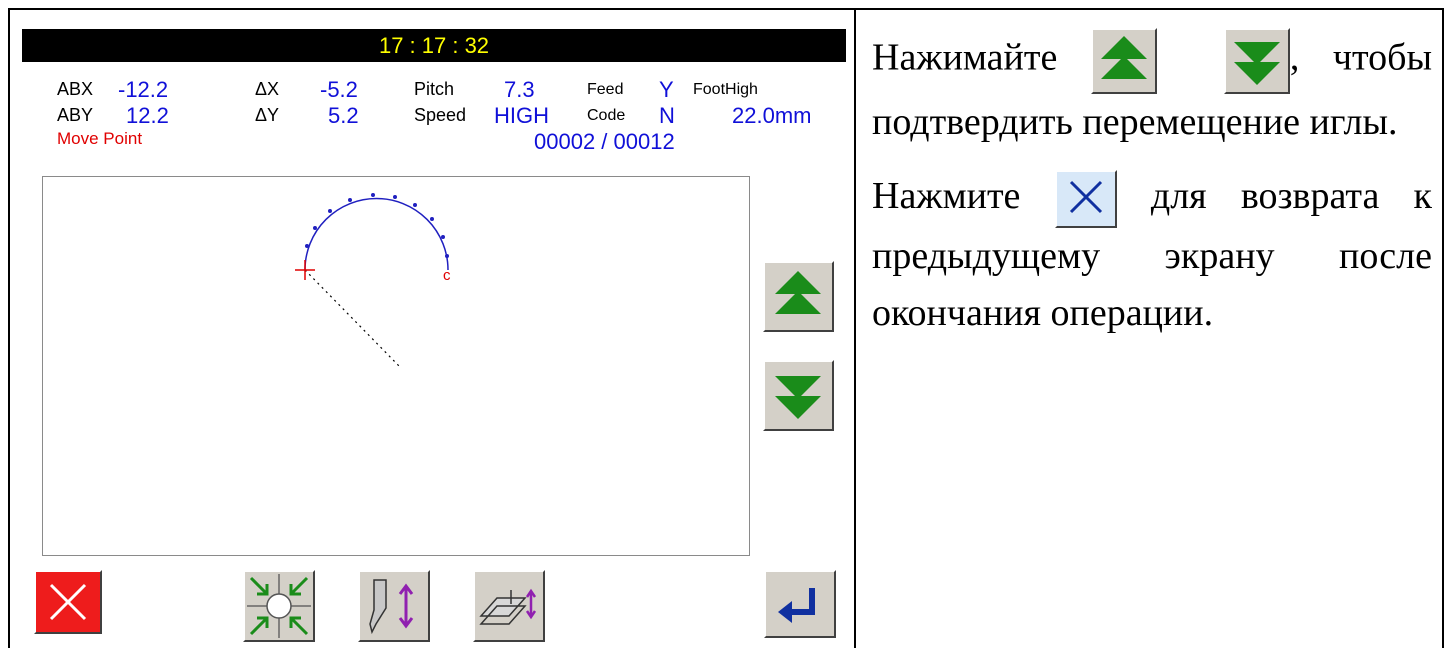 This screenshot has height=648, width=1446. I want to click on close-red-icon, so click(68, 602).